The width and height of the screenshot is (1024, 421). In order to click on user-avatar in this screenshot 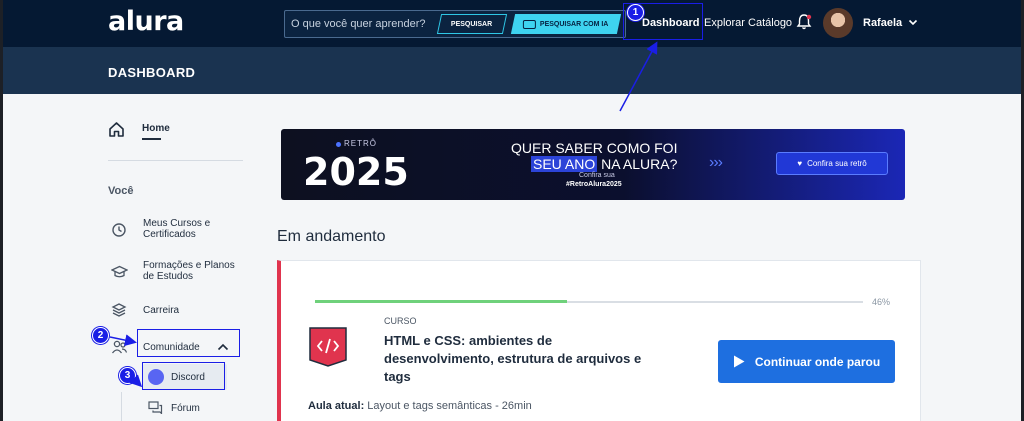, I will do `click(838, 23)`.